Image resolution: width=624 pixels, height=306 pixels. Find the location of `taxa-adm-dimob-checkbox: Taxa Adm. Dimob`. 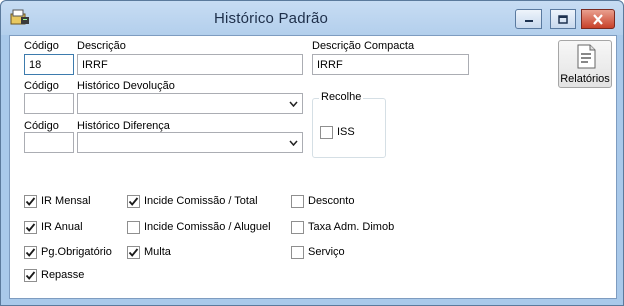

taxa-adm-dimob-checkbox: Taxa Adm. Dimob is located at coordinates (342, 227).